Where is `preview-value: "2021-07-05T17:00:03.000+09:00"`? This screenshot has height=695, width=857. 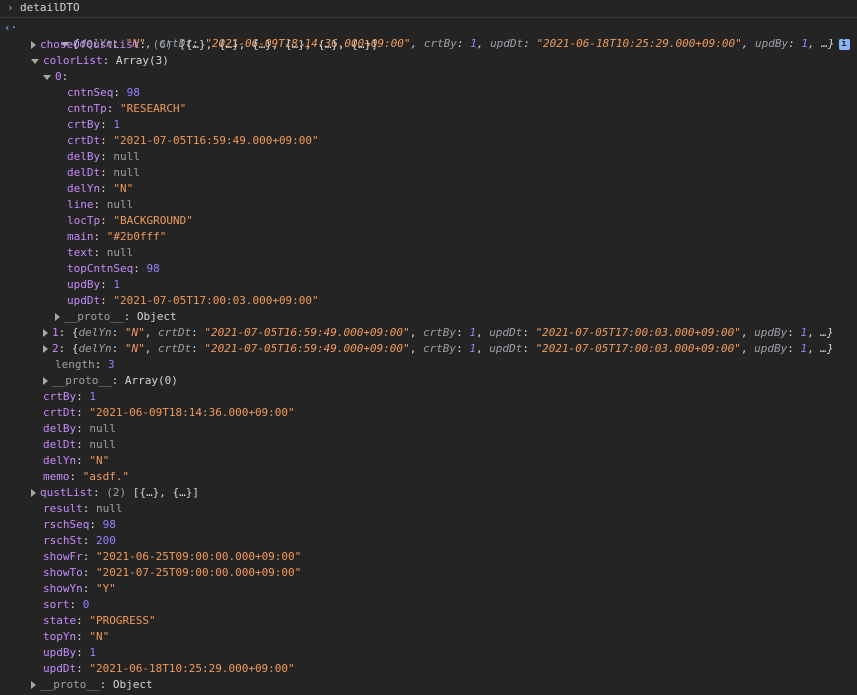
preview-value: "2021-07-05T17:00:03.000+09:00" is located at coordinates (638, 348).